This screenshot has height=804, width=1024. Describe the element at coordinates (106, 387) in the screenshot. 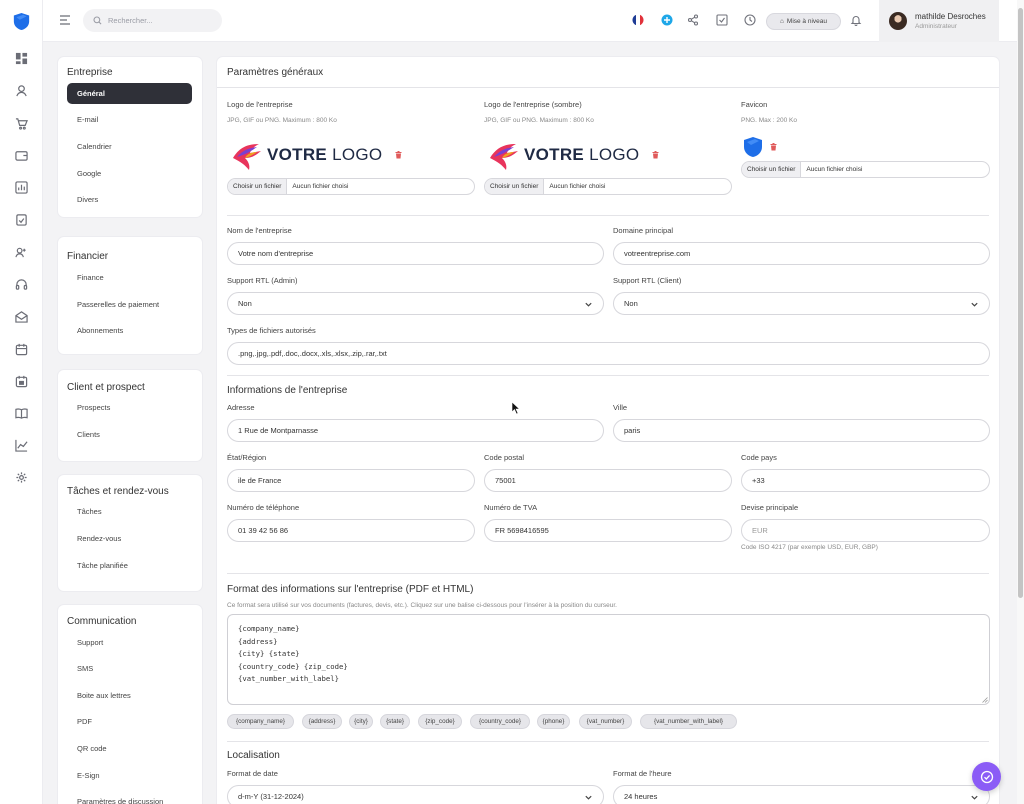

I see `nav-group-title: Client et prospect` at that location.